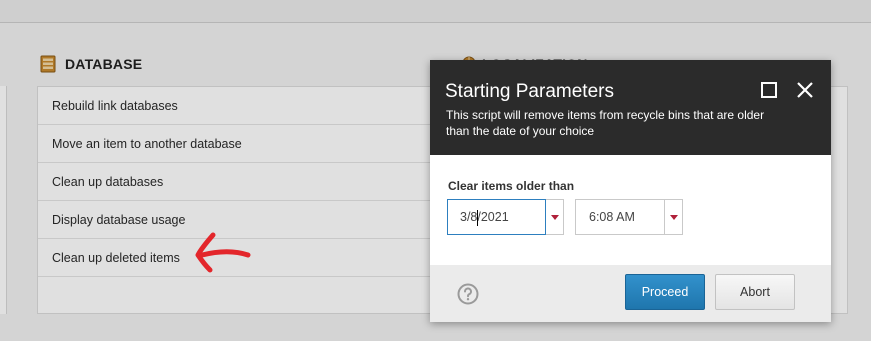 The image size is (871, 341). I want to click on dialog-body: Clear items older than 3/8/2021 6:08 AM, so click(630, 210).